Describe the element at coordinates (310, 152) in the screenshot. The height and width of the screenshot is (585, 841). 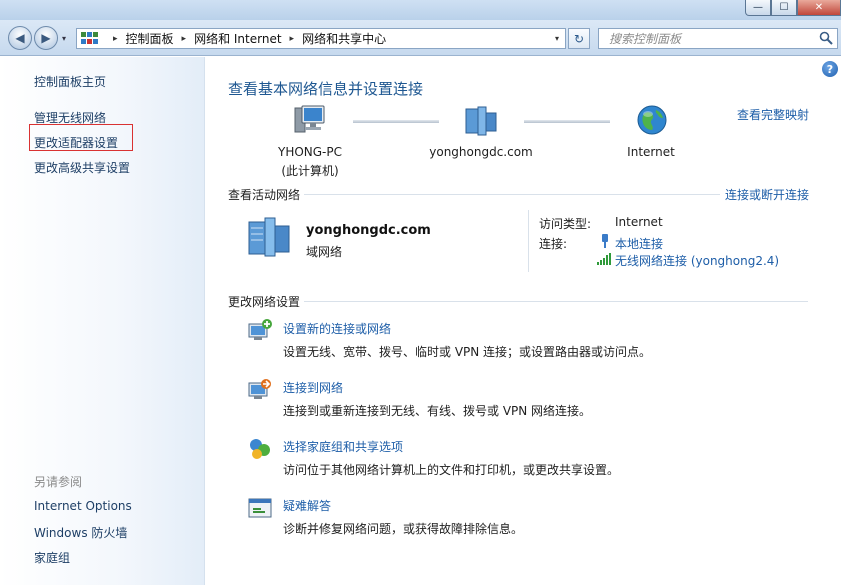
I see `map-node-label: YHONG-PC` at that location.